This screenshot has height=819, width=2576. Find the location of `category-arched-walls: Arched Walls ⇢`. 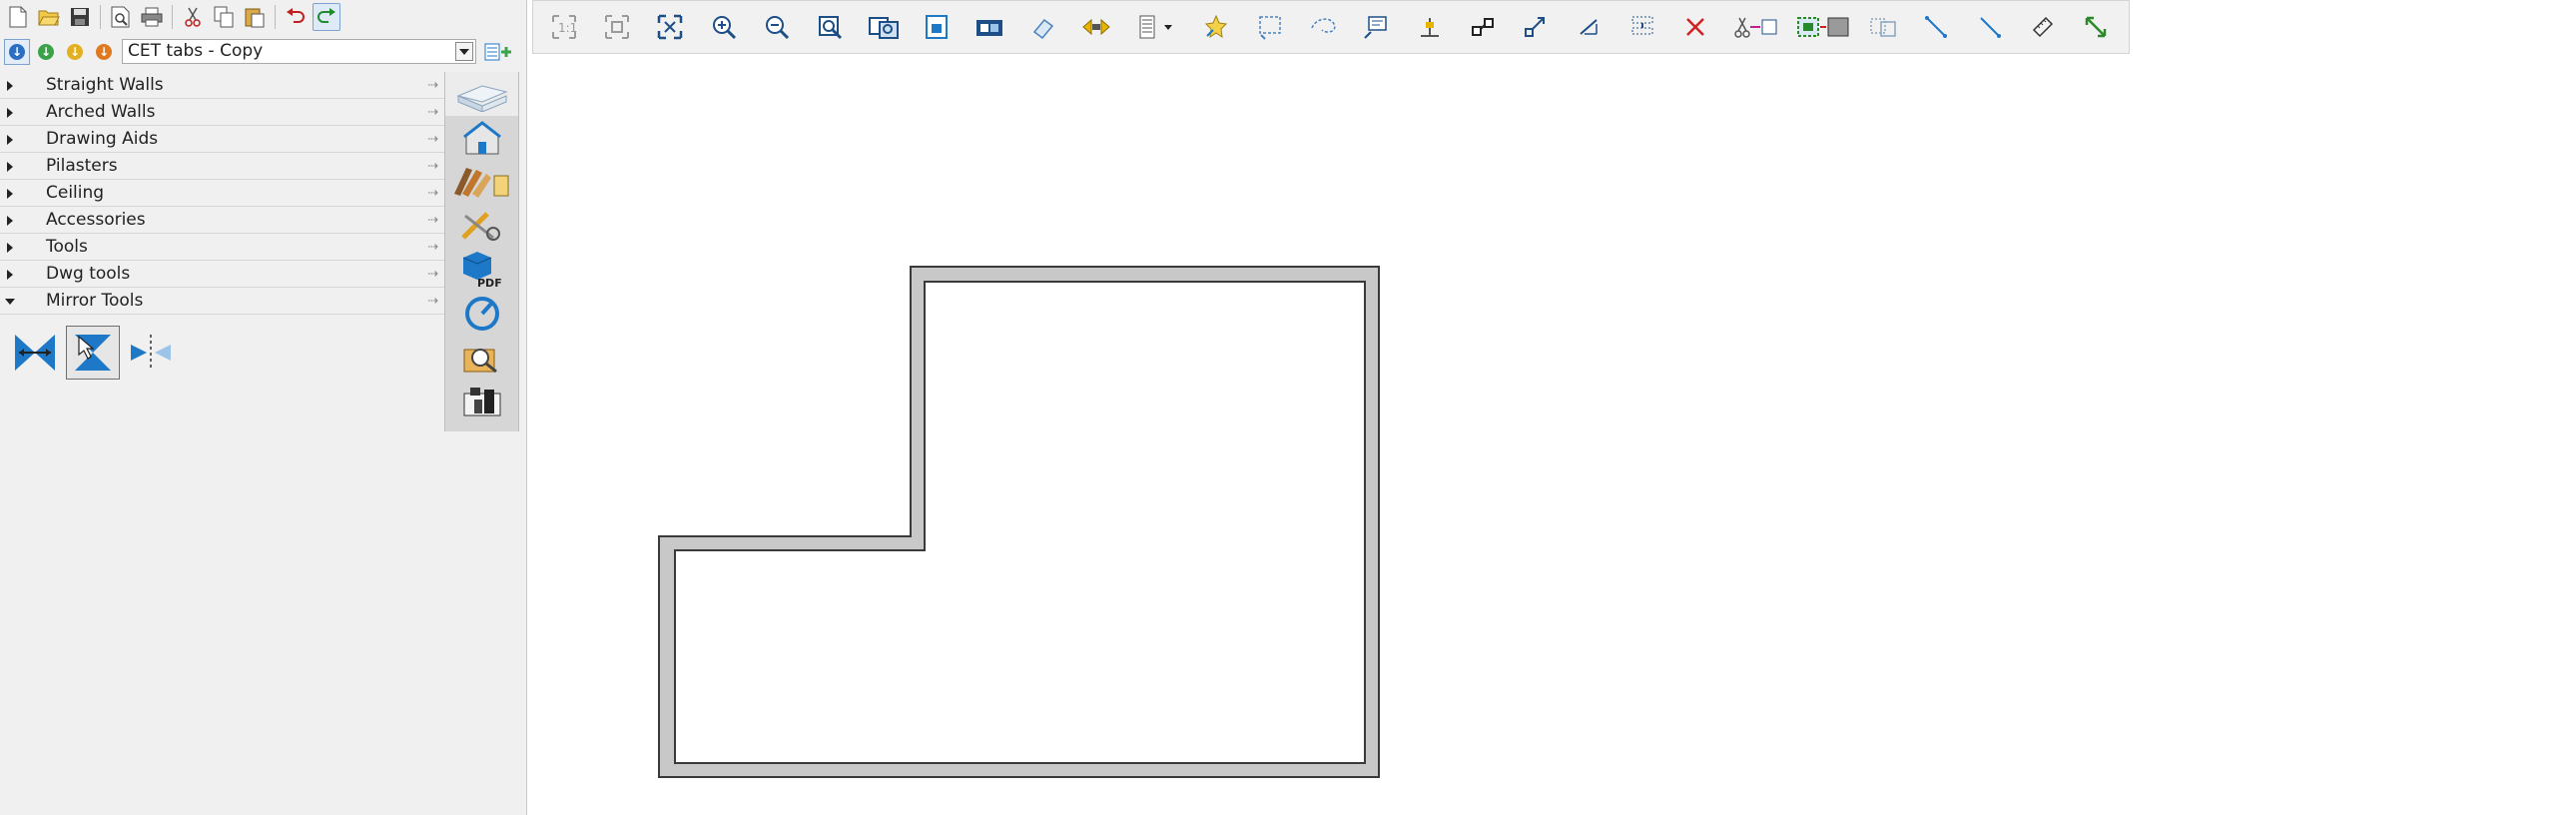

category-arched-walls: Arched Walls ⇢ is located at coordinates (222, 112).